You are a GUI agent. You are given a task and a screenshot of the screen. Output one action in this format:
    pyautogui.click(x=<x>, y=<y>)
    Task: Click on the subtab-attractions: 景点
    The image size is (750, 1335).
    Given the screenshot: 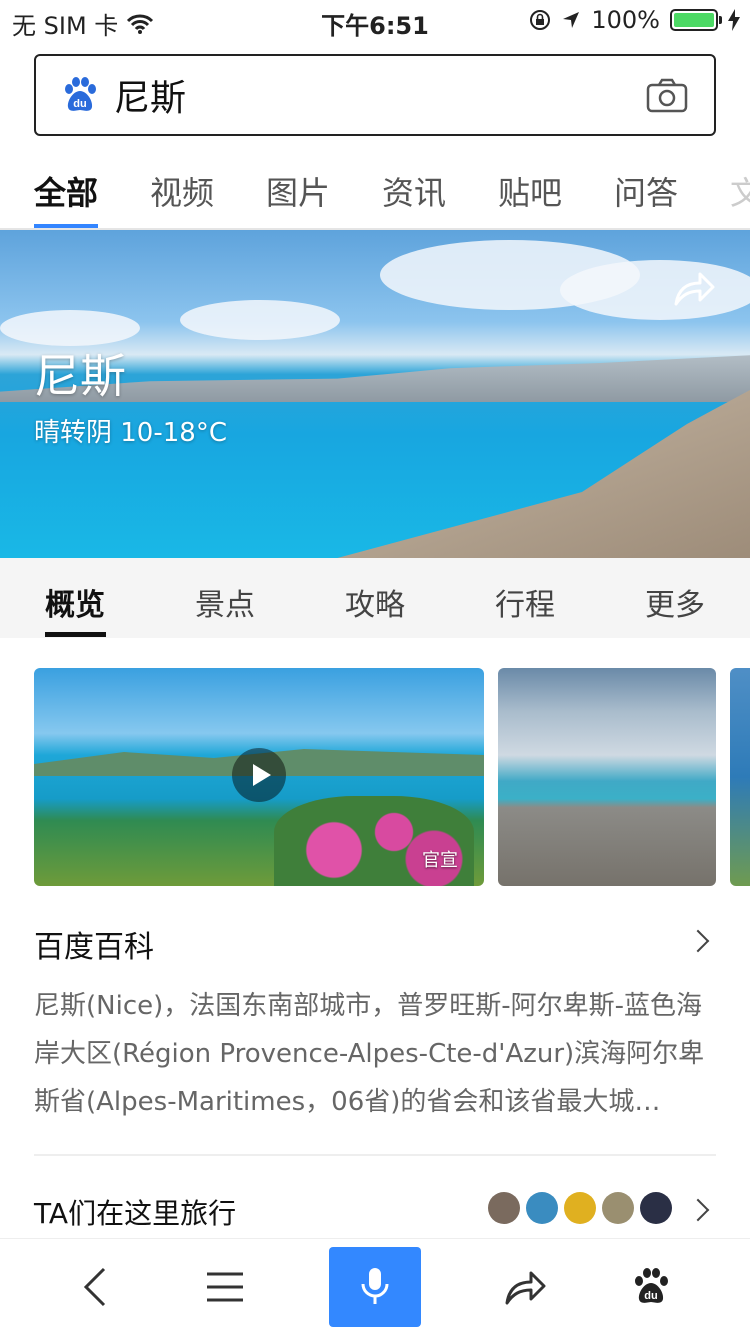 What is the action you would take?
    pyautogui.click(x=225, y=602)
    